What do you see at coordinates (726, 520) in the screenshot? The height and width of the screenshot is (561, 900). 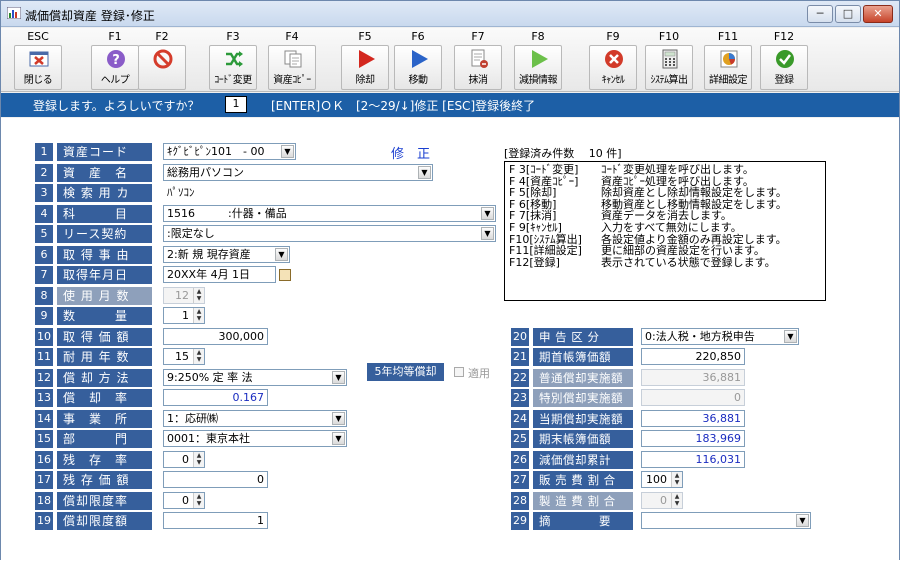 I see `field-29-value: ▼` at bounding box center [726, 520].